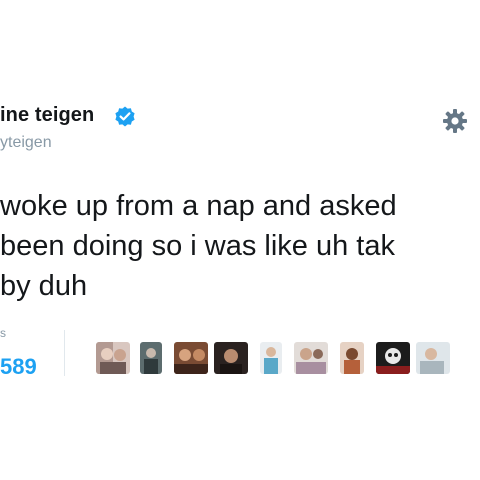 The height and width of the screenshot is (480, 480). I want to click on stat-count: 589, so click(18, 367).